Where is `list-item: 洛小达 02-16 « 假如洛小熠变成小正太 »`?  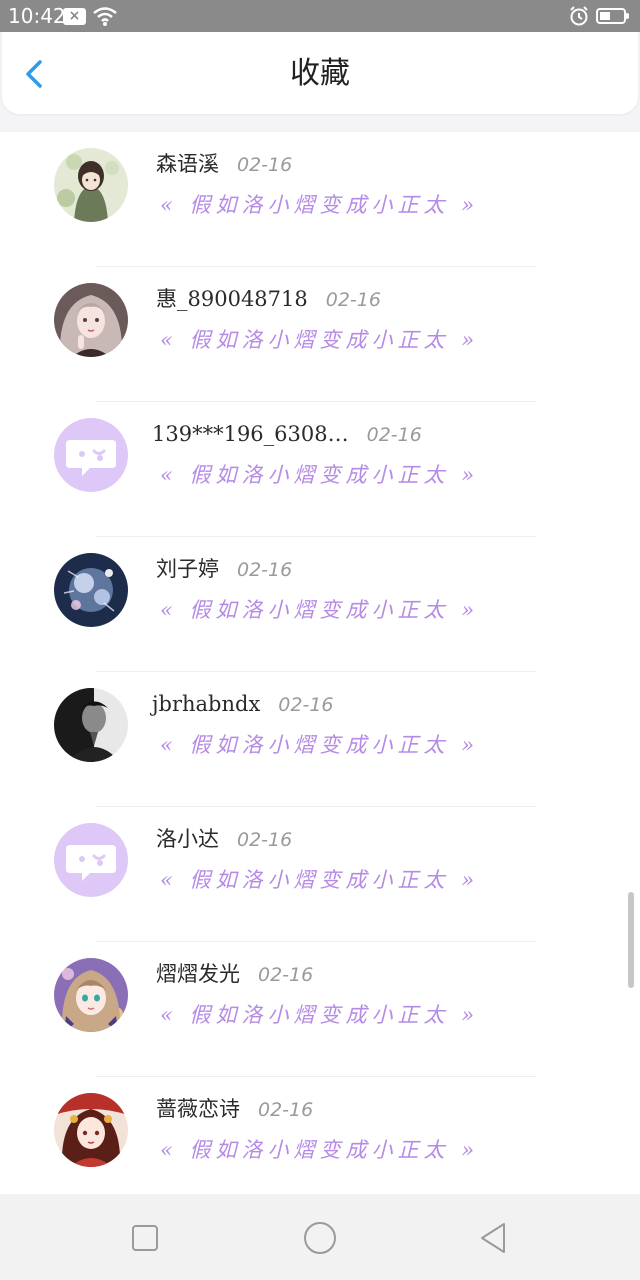
list-item: 洛小达 02-16 « 假如洛小熠变成小正太 » is located at coordinates (320, 874).